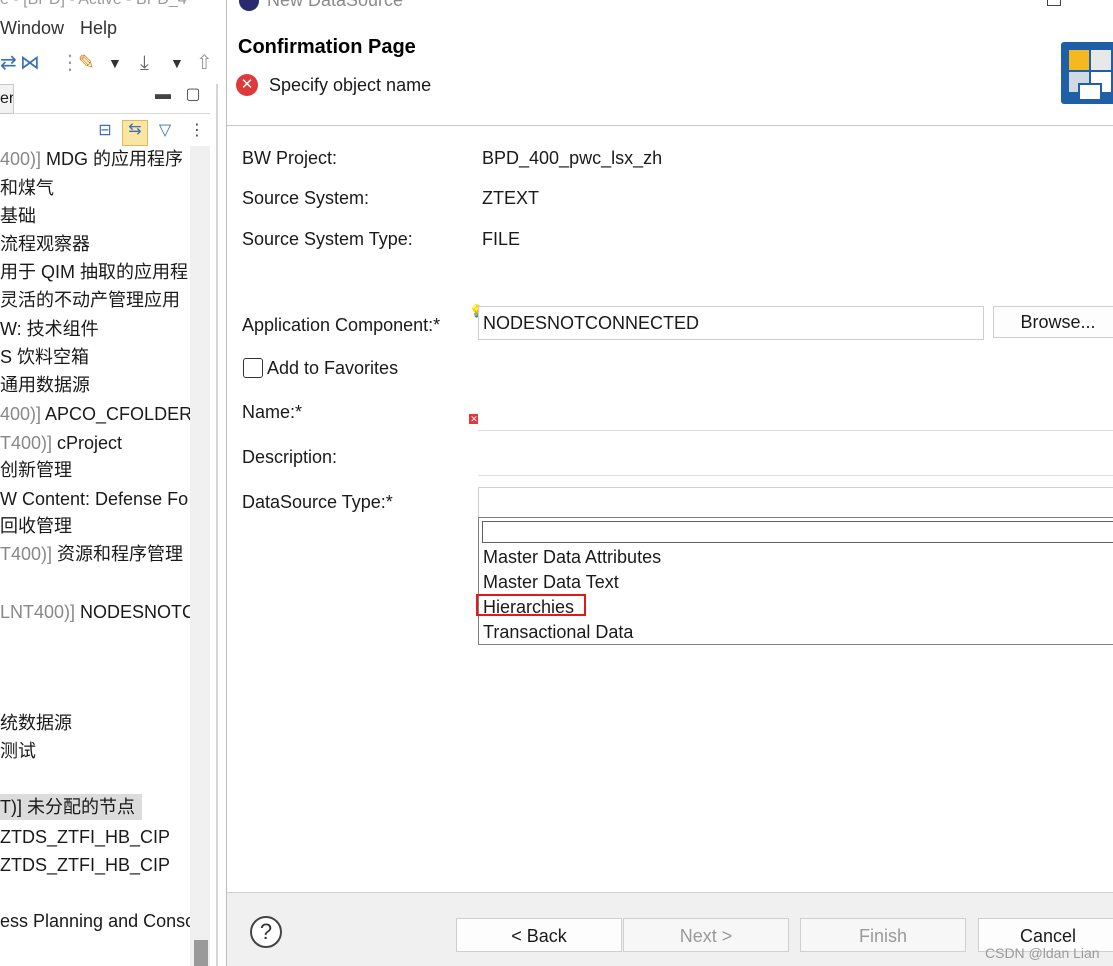  Describe the element at coordinates (144, 63) in the screenshot. I see `import-icon: ⤓` at that location.